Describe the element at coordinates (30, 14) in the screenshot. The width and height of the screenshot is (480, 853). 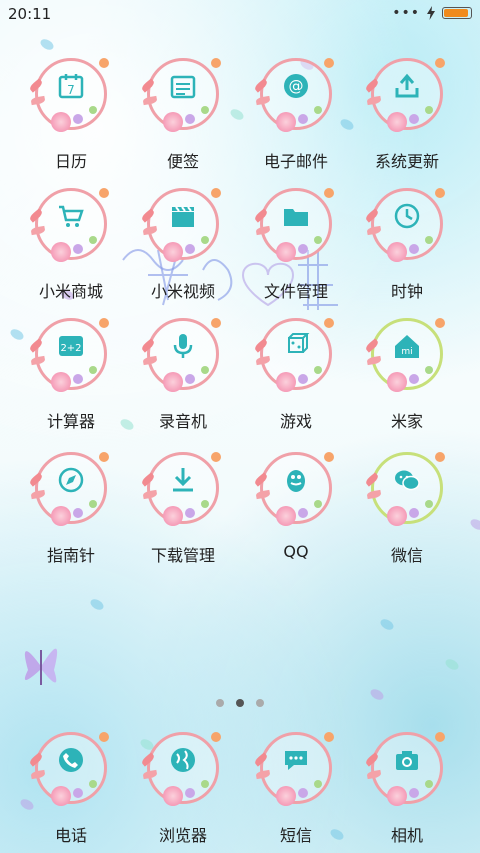
I see `status-time: 20:11` at that location.